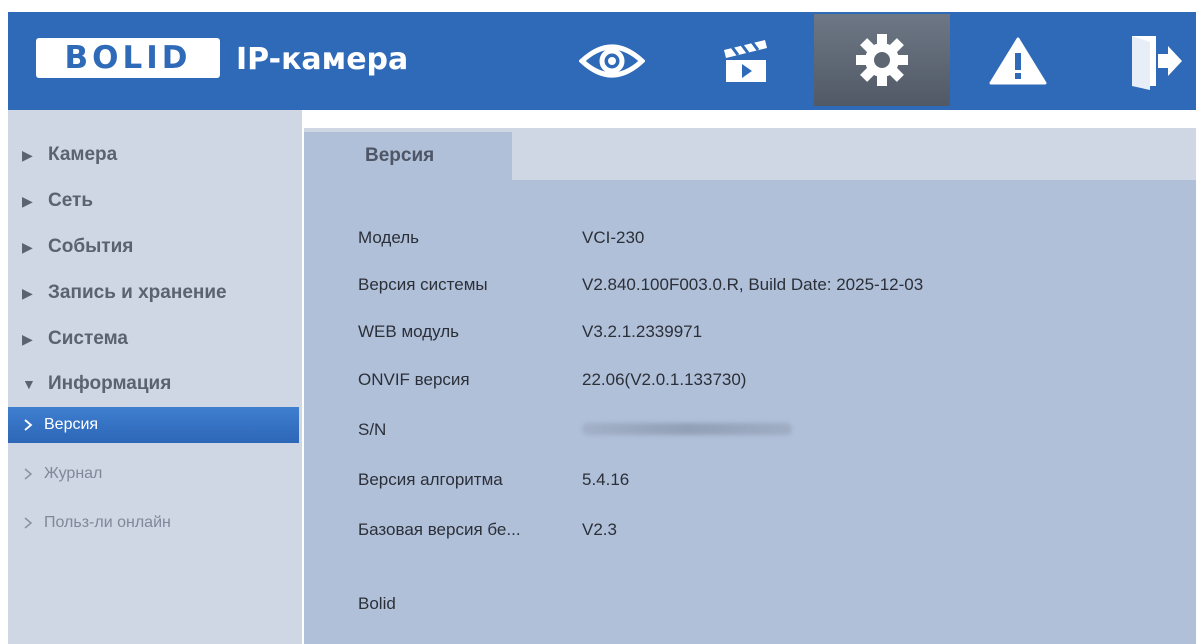 Image resolution: width=1196 pixels, height=644 pixels. Describe the element at coordinates (606, 479) in the screenshot. I see `info-value: 5.4.16` at that location.